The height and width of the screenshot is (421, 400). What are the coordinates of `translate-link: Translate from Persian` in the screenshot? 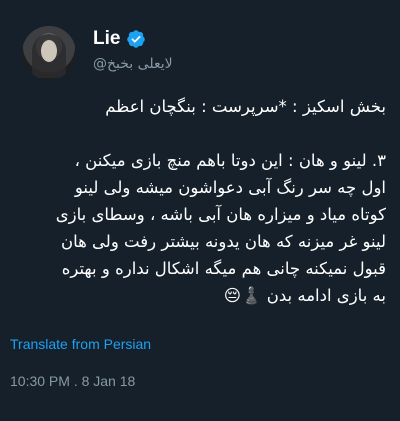 It's located at (80, 344).